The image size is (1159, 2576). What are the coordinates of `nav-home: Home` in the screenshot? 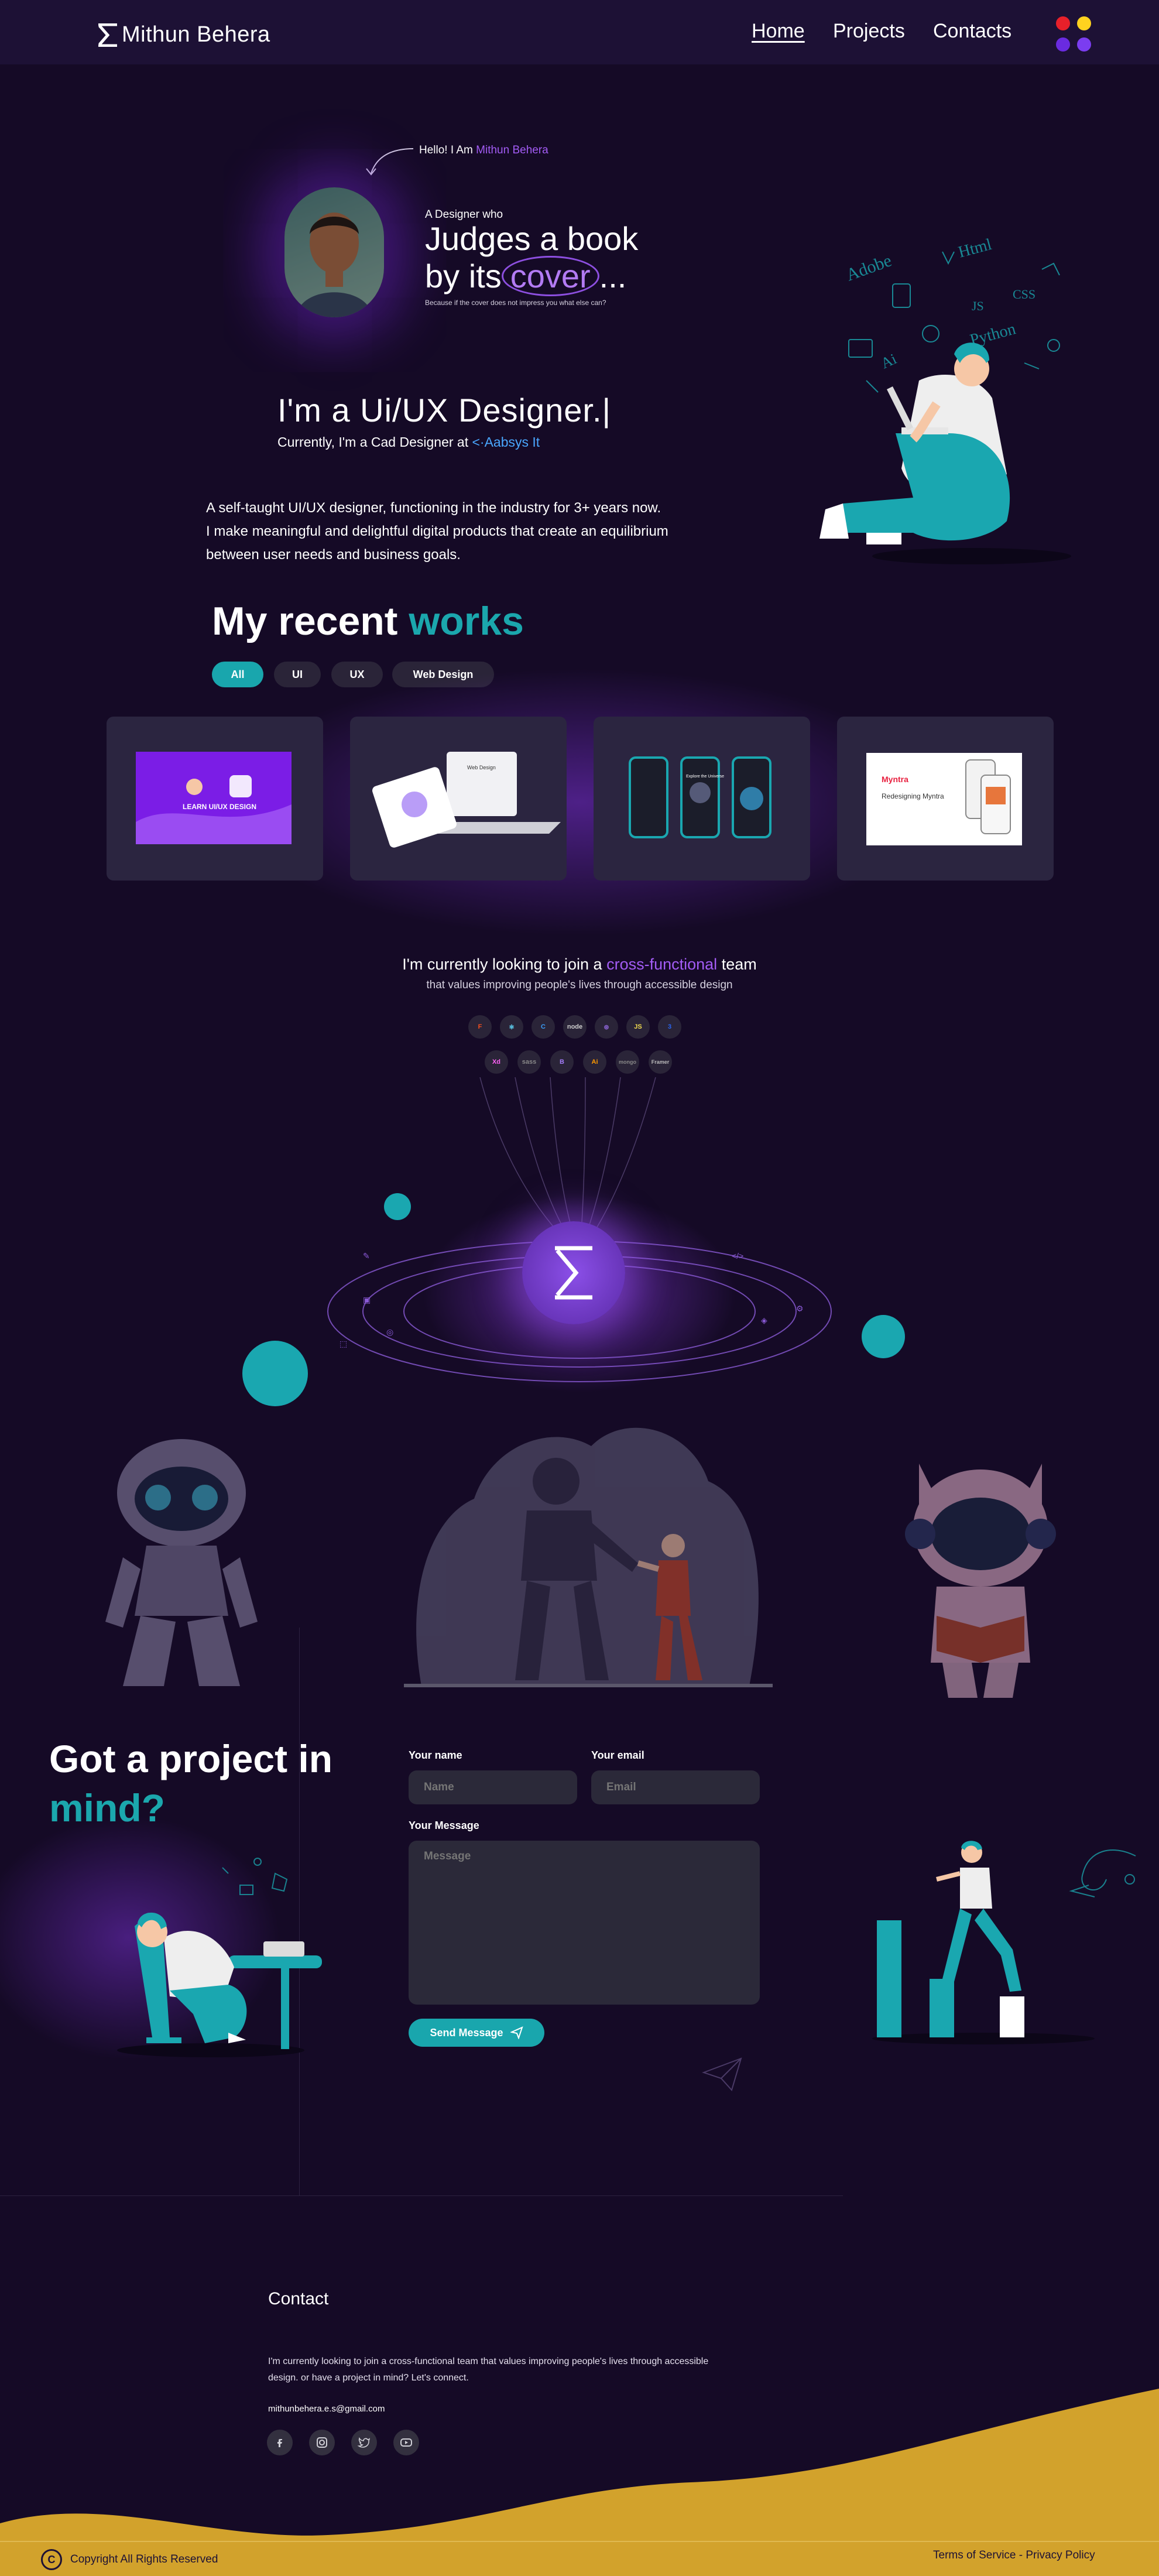 It's located at (779, 31).